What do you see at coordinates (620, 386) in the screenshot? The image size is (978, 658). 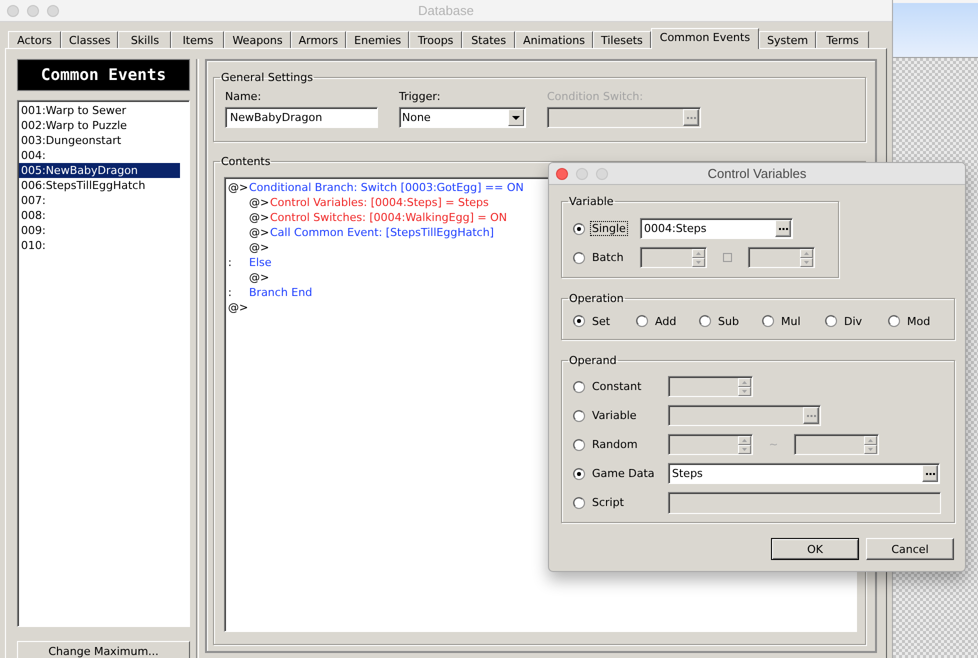 I see `radio-button: Constant` at bounding box center [620, 386].